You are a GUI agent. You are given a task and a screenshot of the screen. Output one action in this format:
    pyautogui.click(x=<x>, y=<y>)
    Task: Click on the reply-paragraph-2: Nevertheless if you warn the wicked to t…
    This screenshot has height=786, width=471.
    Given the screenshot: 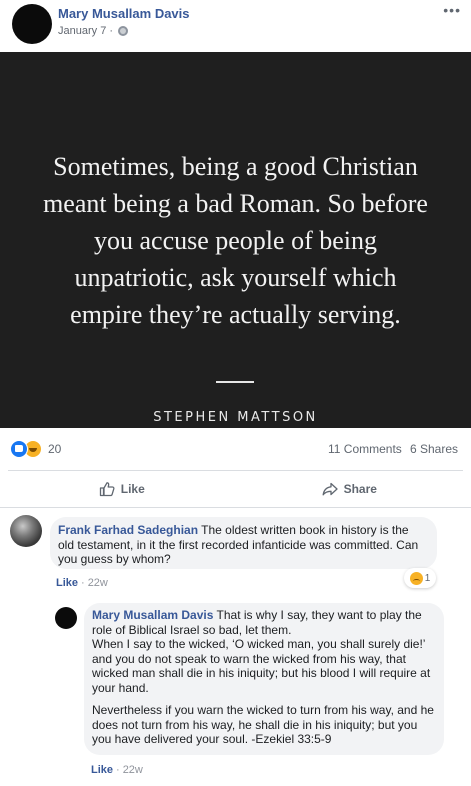 What is the action you would take?
    pyautogui.click(x=264, y=725)
    